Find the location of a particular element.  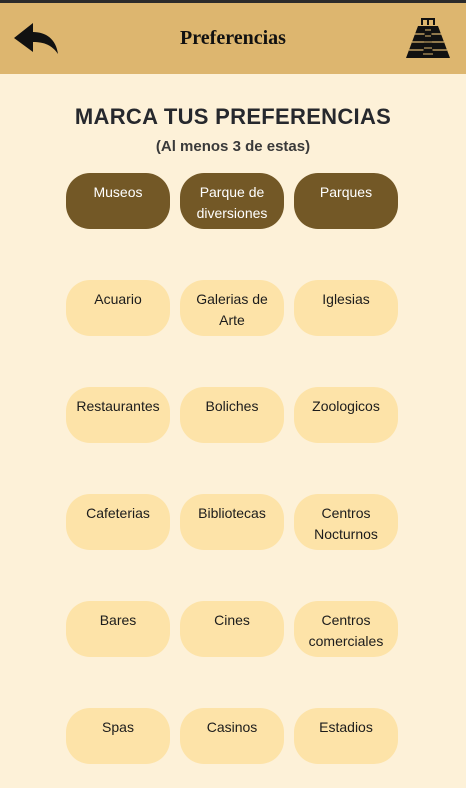

option-galerias-de-arte: Galerias de Arte is located at coordinates (232, 308).